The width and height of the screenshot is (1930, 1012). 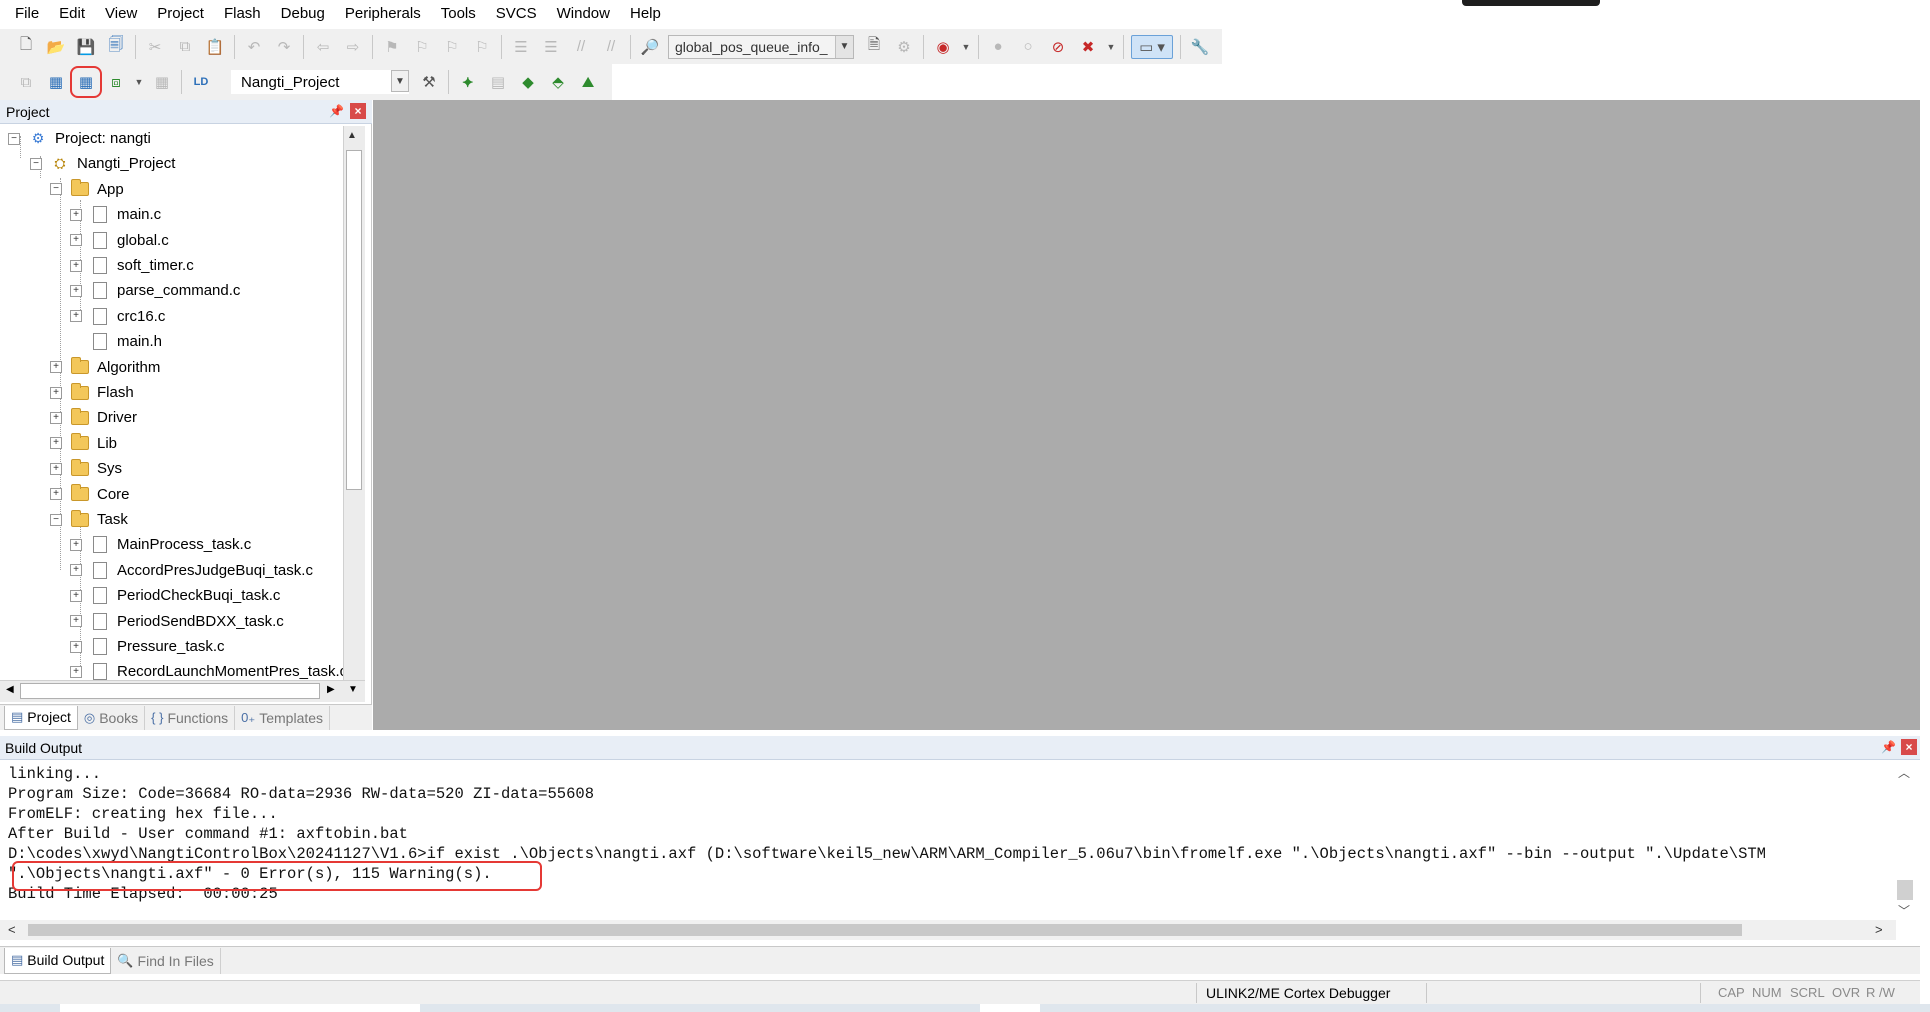 I want to click on menu-svcs: SVCS, so click(x=516, y=14).